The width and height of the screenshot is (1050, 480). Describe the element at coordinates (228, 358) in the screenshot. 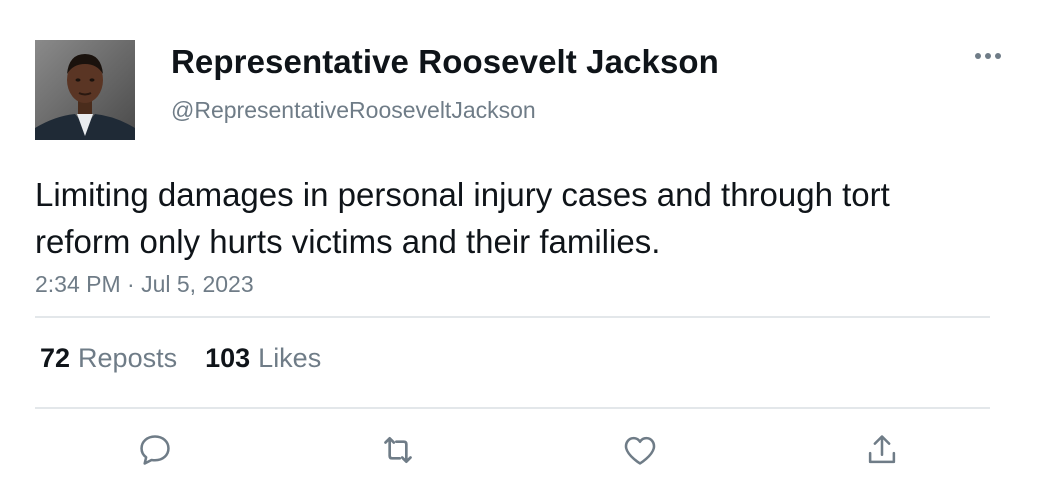

I see `likes-count: 103` at that location.